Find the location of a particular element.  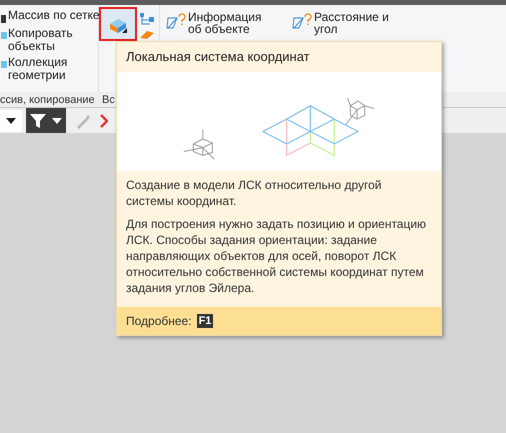

tree-icon is located at coordinates (147, 19).